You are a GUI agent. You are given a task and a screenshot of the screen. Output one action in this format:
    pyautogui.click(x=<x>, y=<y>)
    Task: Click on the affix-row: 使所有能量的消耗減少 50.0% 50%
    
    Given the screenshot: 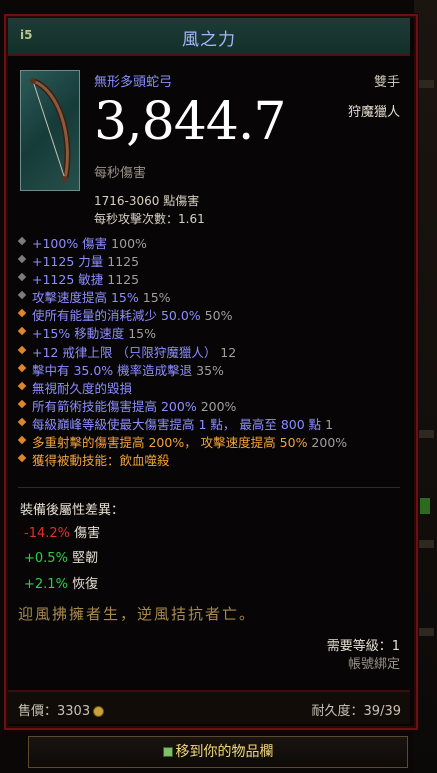 What is the action you would take?
    pyautogui.click(x=207, y=314)
    